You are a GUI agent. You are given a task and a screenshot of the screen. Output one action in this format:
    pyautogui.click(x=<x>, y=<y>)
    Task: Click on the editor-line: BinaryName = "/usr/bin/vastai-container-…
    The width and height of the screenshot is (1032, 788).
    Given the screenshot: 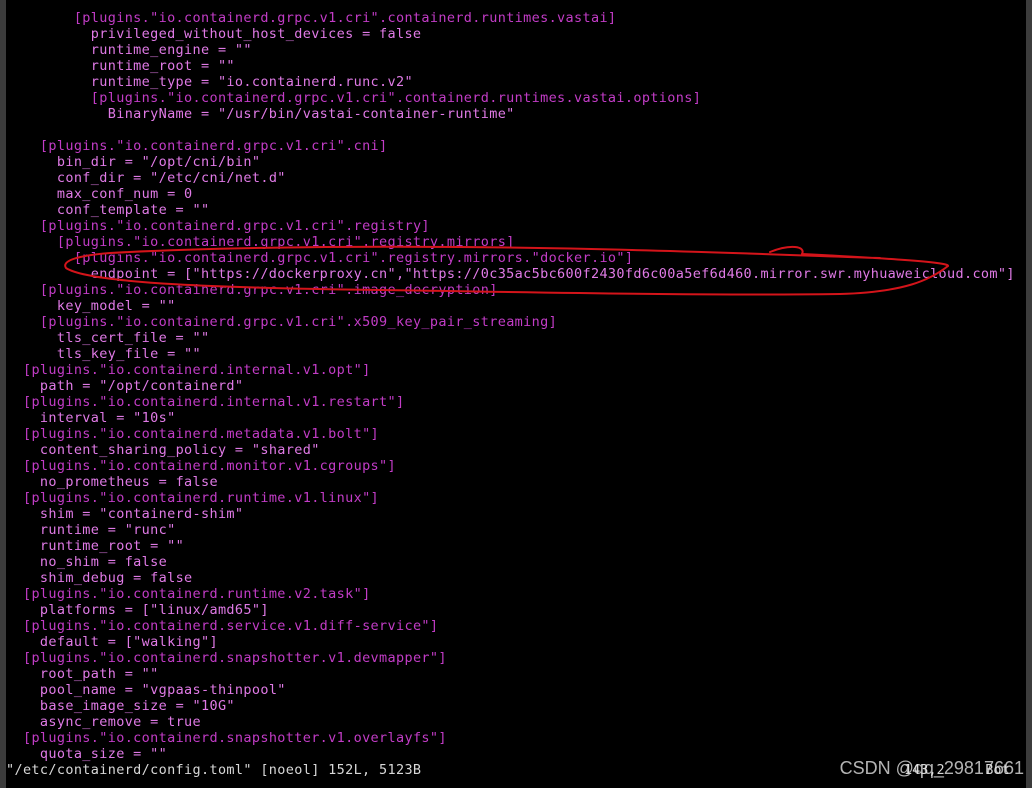 What is the action you would take?
    pyautogui.click(x=510, y=114)
    